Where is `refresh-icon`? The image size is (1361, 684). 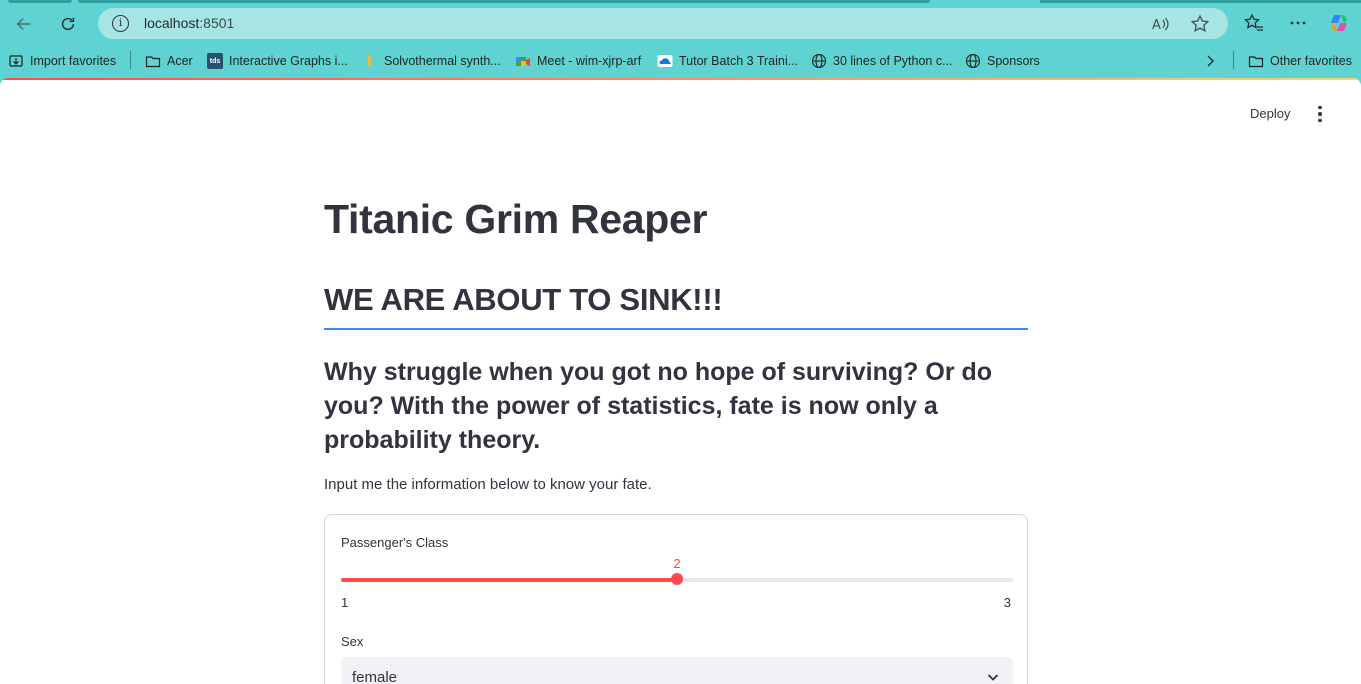 refresh-icon is located at coordinates (68, 24).